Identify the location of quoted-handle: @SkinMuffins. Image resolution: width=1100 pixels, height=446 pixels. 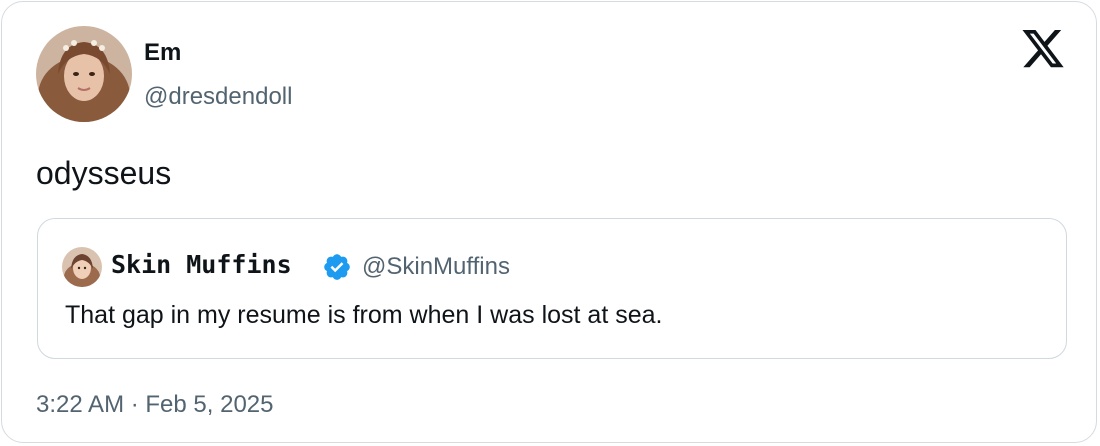
(436, 267).